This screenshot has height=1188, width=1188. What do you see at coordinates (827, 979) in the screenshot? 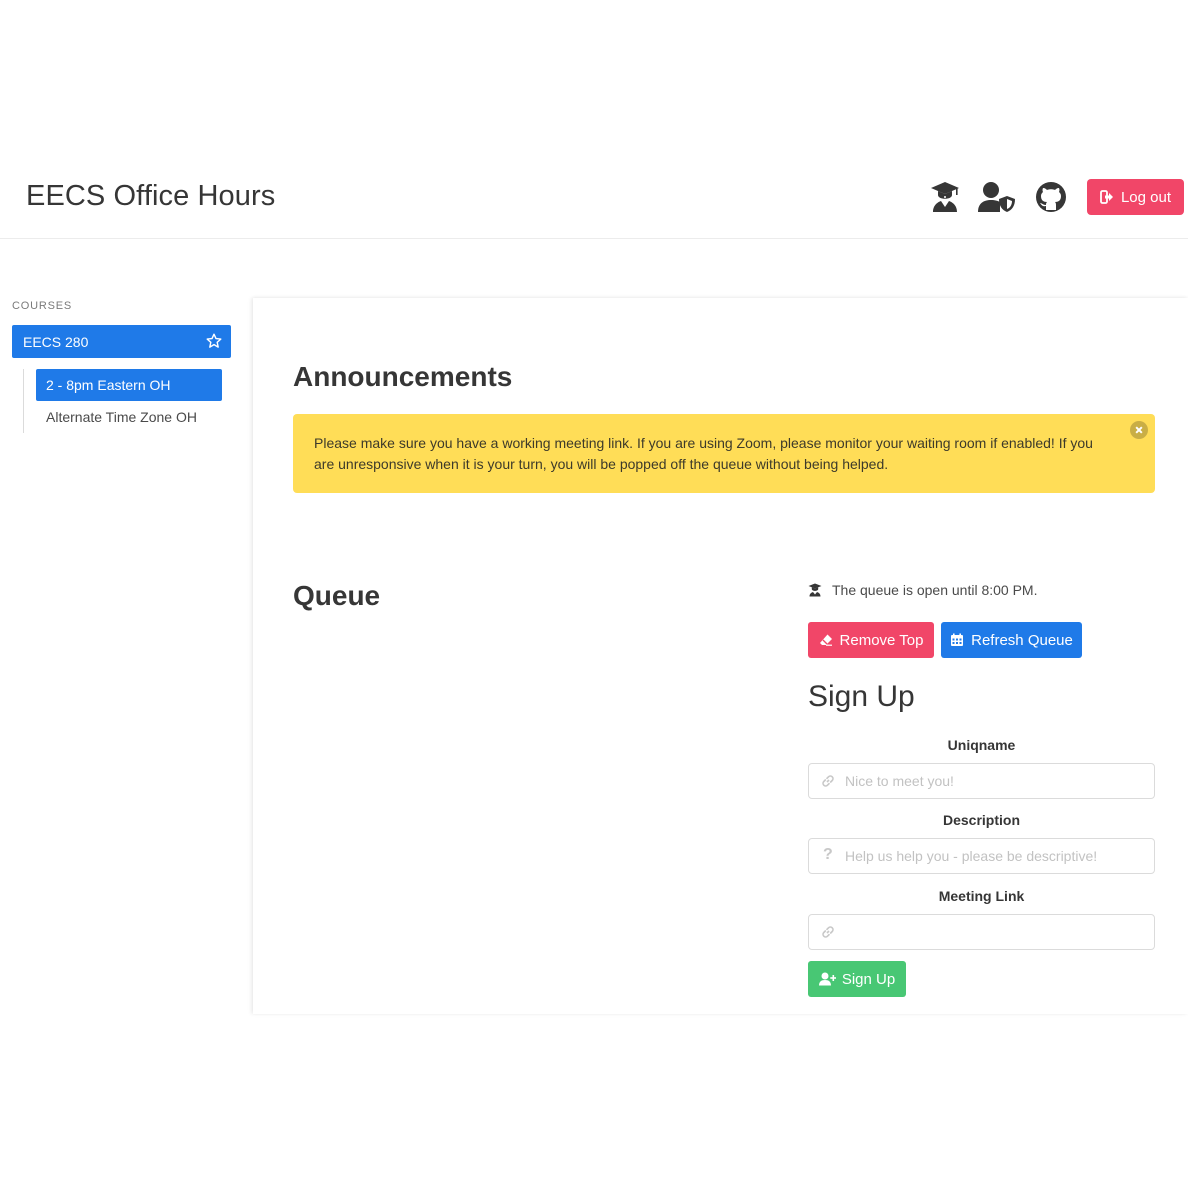
I see `user-plus-icon` at bounding box center [827, 979].